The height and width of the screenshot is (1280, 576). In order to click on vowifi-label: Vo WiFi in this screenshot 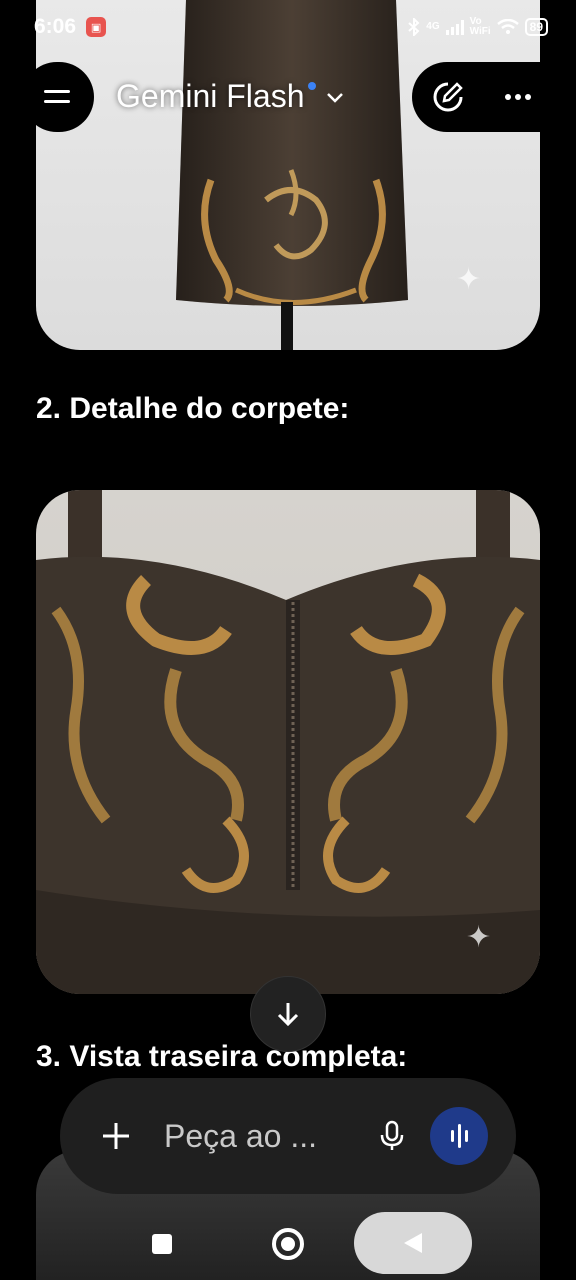, I will do `click(480, 26)`.